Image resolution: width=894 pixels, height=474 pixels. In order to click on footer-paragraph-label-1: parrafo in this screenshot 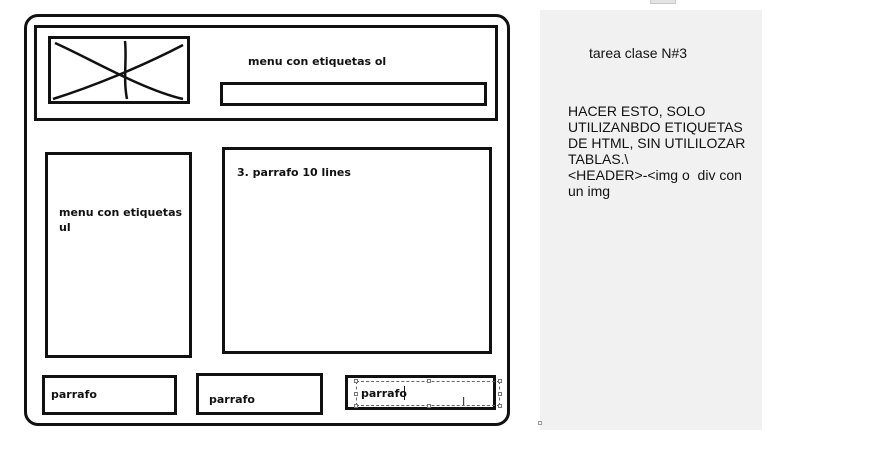, I will do `click(74, 394)`.